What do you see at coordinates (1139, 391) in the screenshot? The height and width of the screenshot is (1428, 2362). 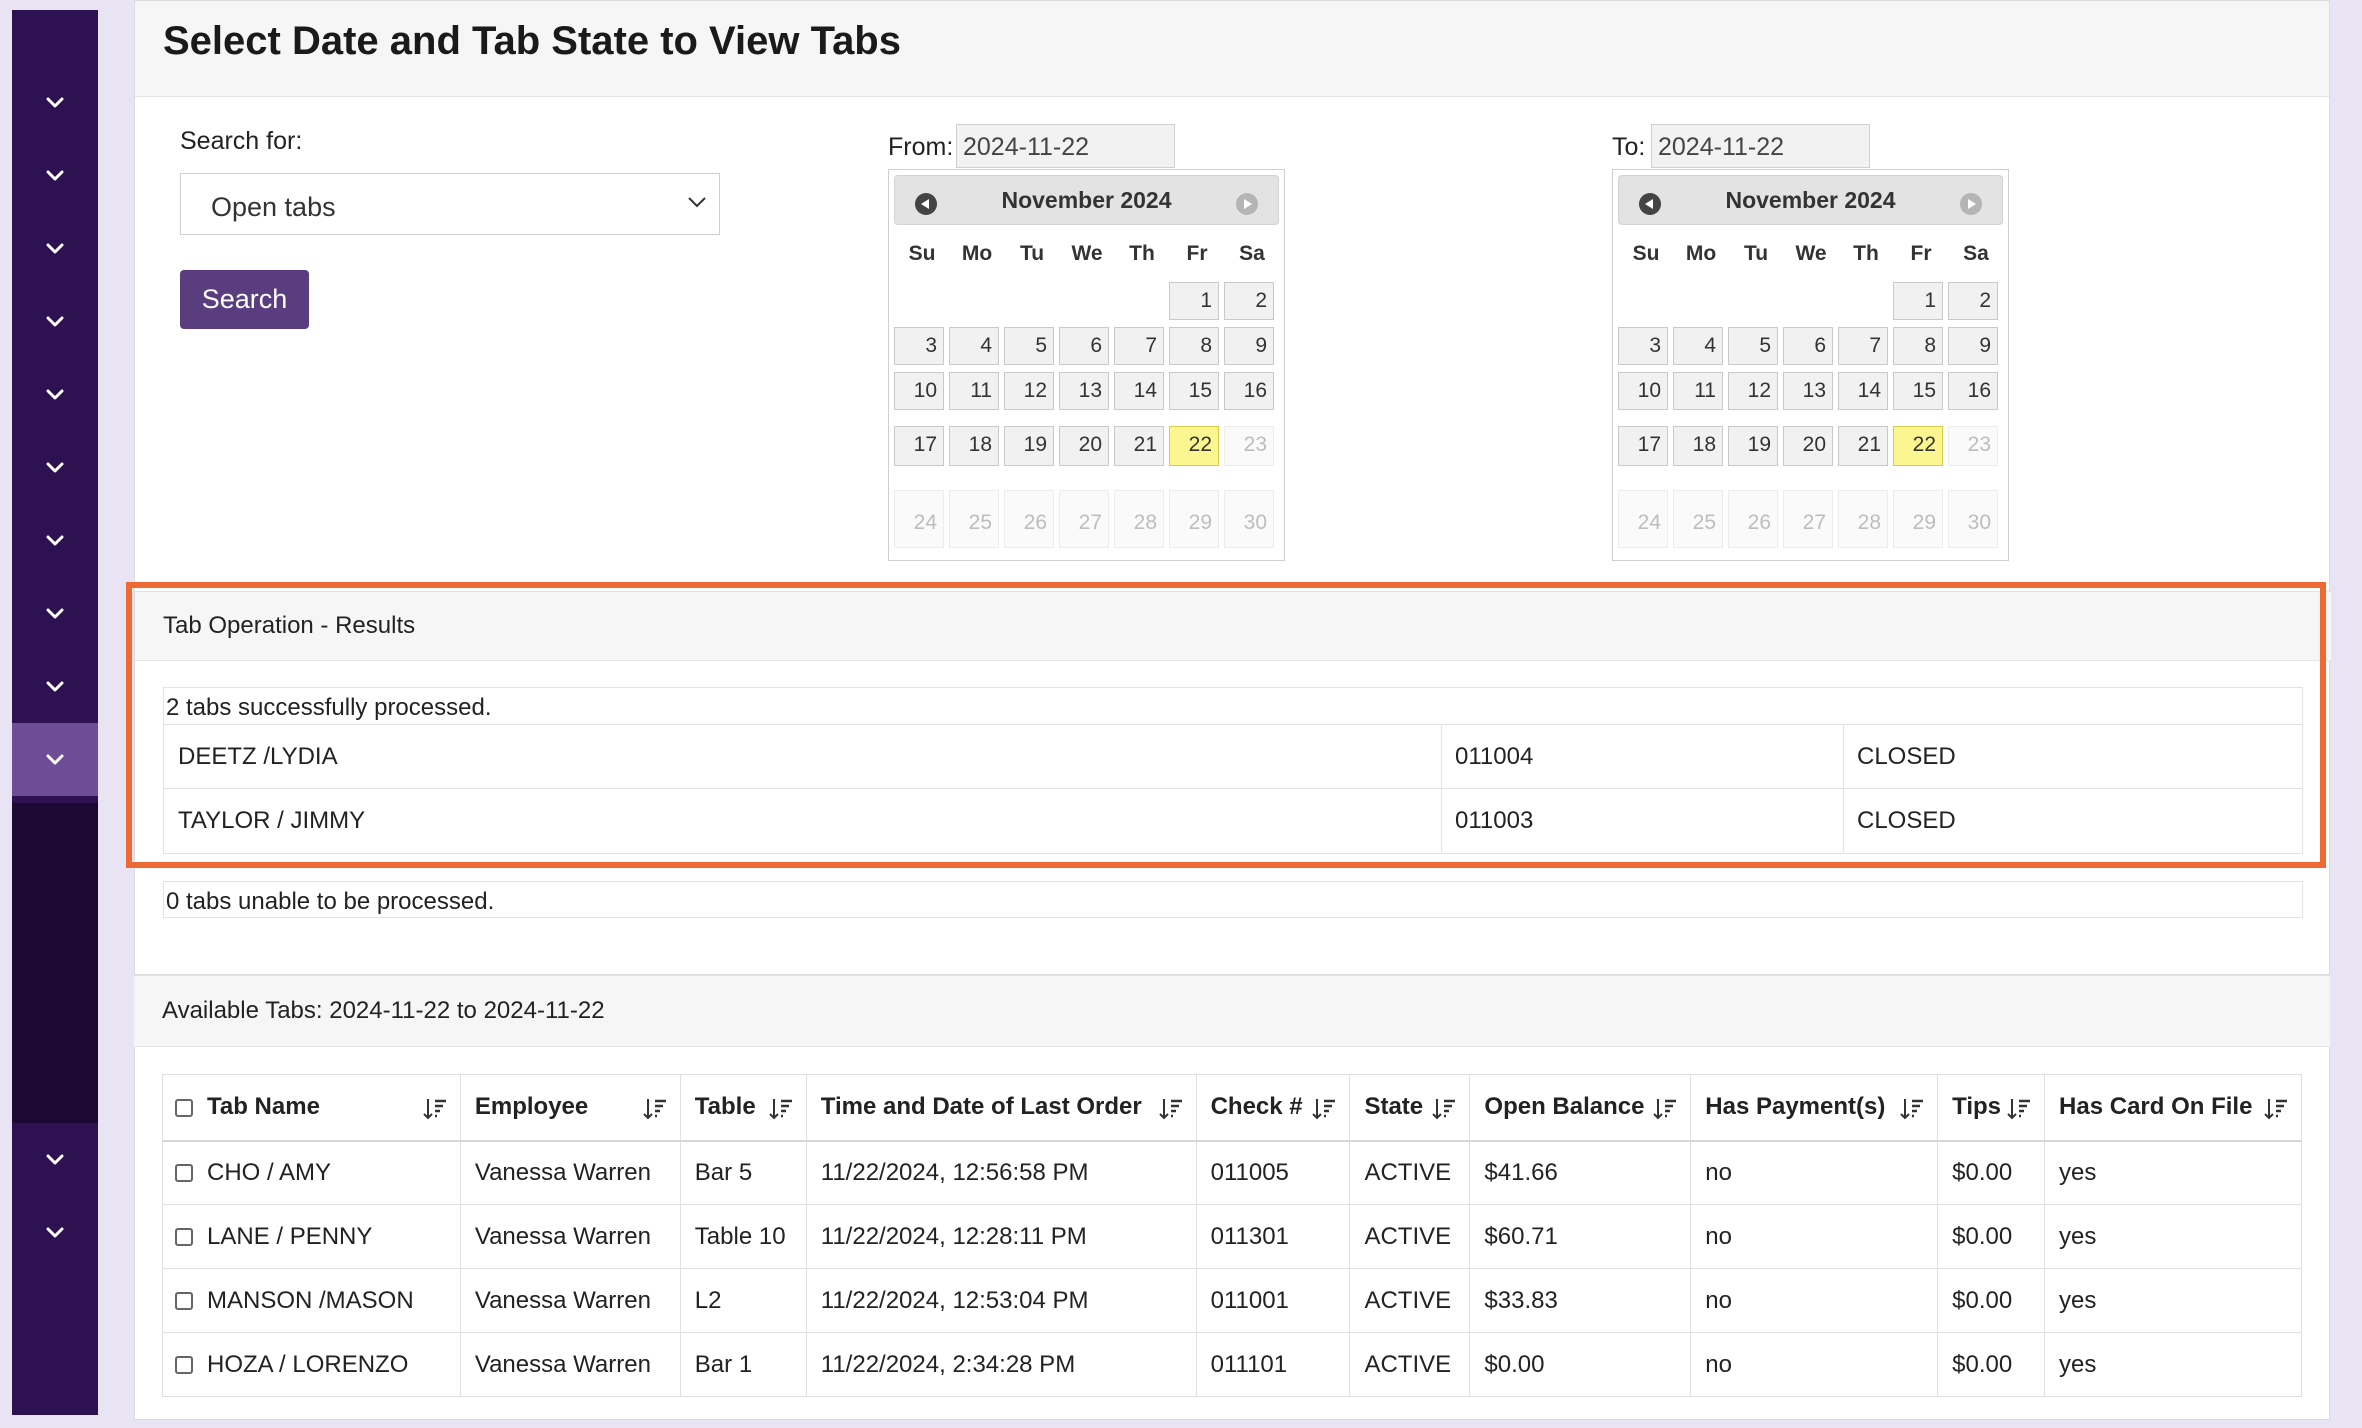 I see `from-calendar-day: 14` at bounding box center [1139, 391].